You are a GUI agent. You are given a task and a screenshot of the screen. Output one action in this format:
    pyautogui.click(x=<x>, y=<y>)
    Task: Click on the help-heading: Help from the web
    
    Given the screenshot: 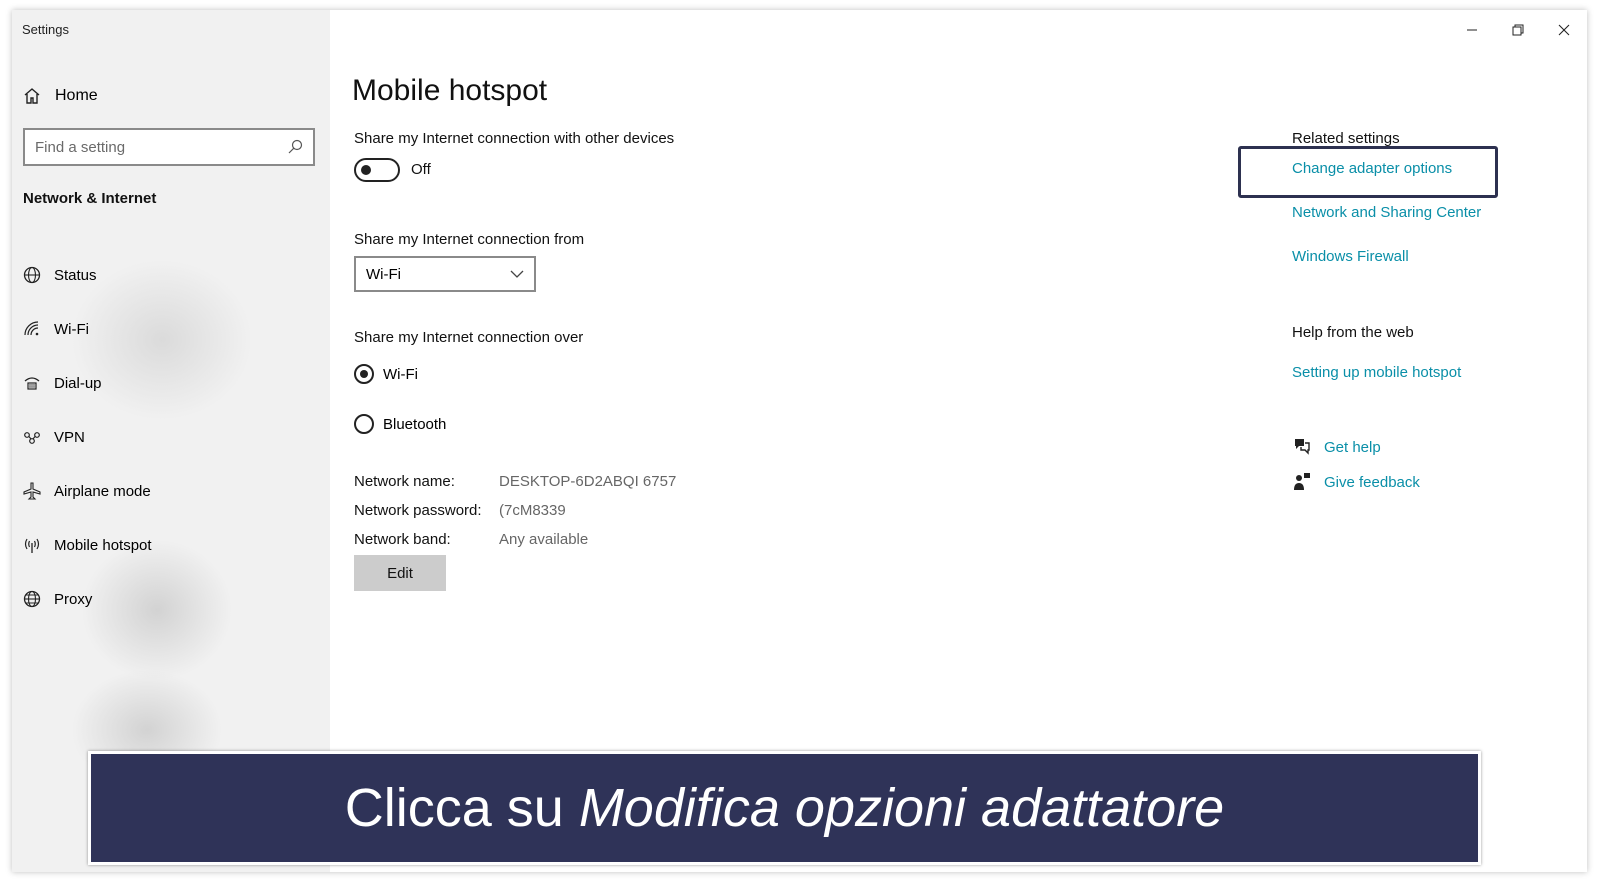 What is the action you would take?
    pyautogui.click(x=1353, y=332)
    